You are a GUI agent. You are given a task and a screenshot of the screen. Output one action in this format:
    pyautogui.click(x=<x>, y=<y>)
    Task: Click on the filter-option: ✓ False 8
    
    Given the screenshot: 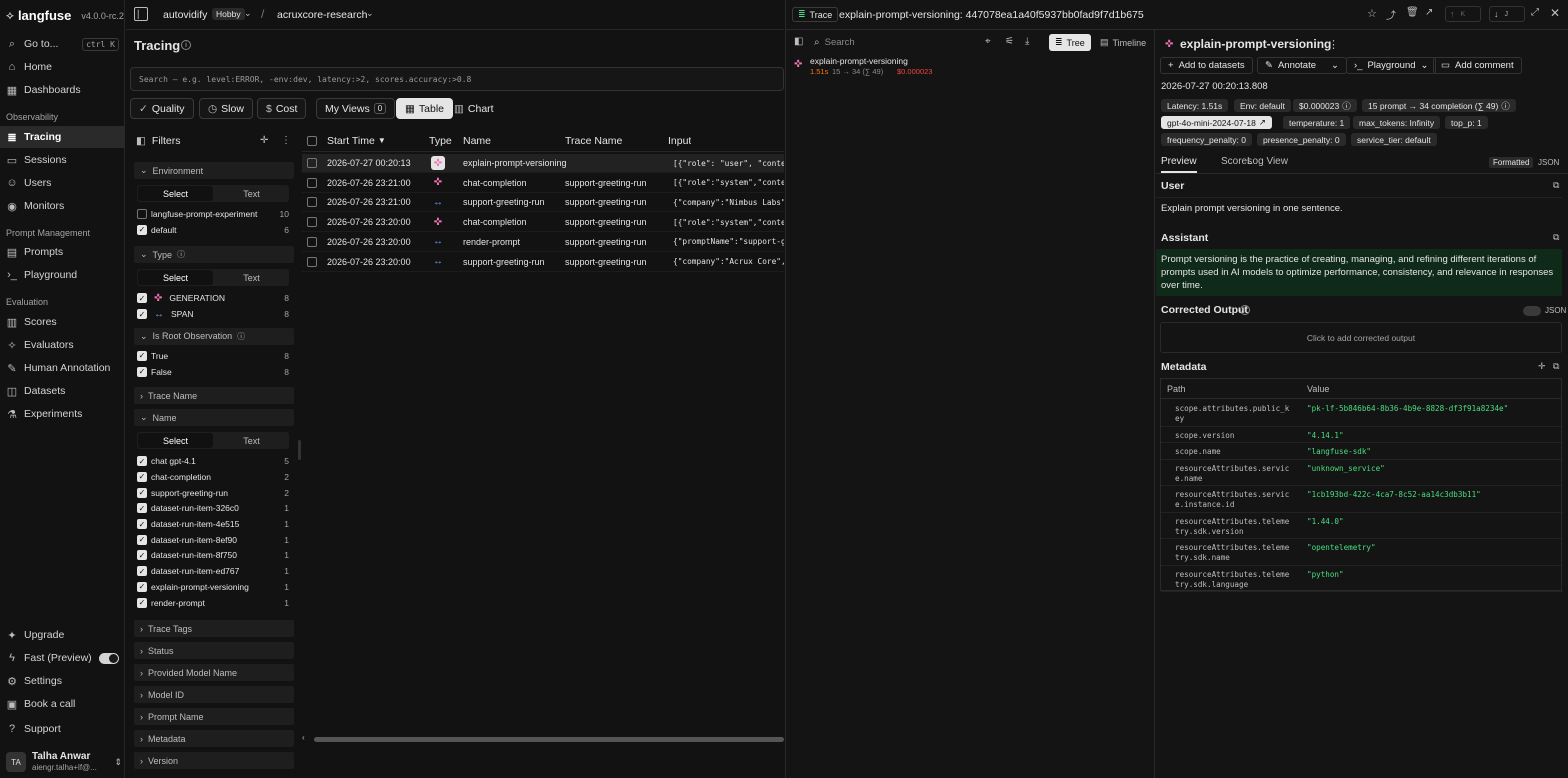 What is the action you would take?
    pyautogui.click(x=213, y=372)
    